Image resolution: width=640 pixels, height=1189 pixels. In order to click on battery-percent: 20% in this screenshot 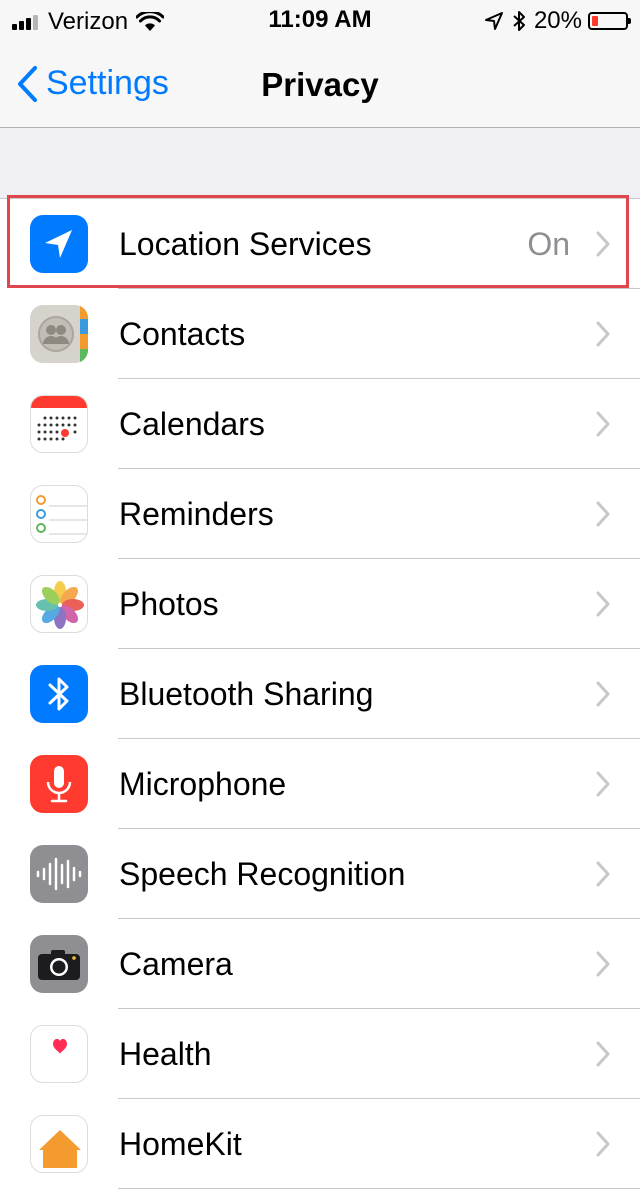, I will do `click(557, 20)`.